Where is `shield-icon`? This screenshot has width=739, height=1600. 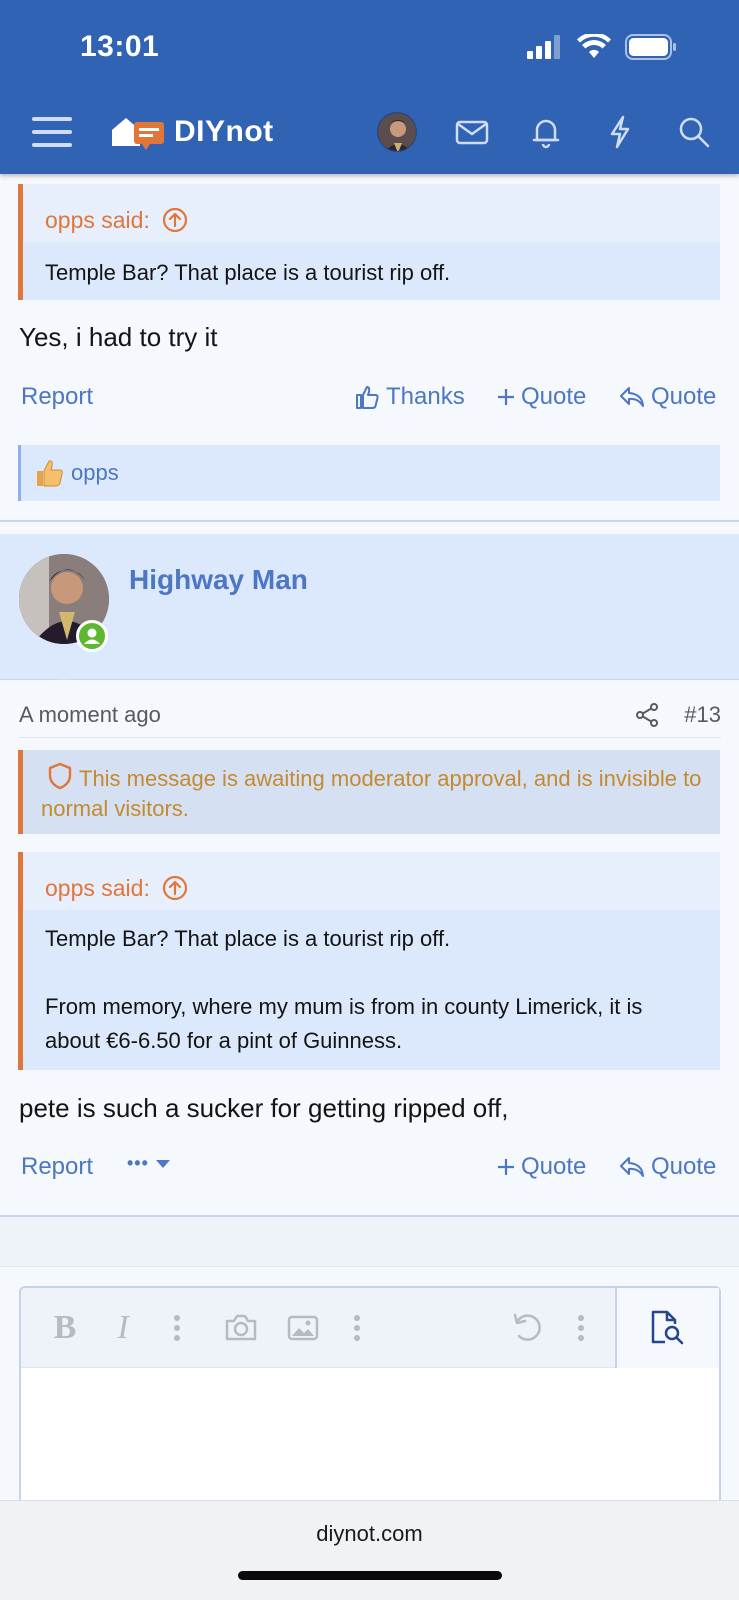
shield-icon is located at coordinates (60, 776).